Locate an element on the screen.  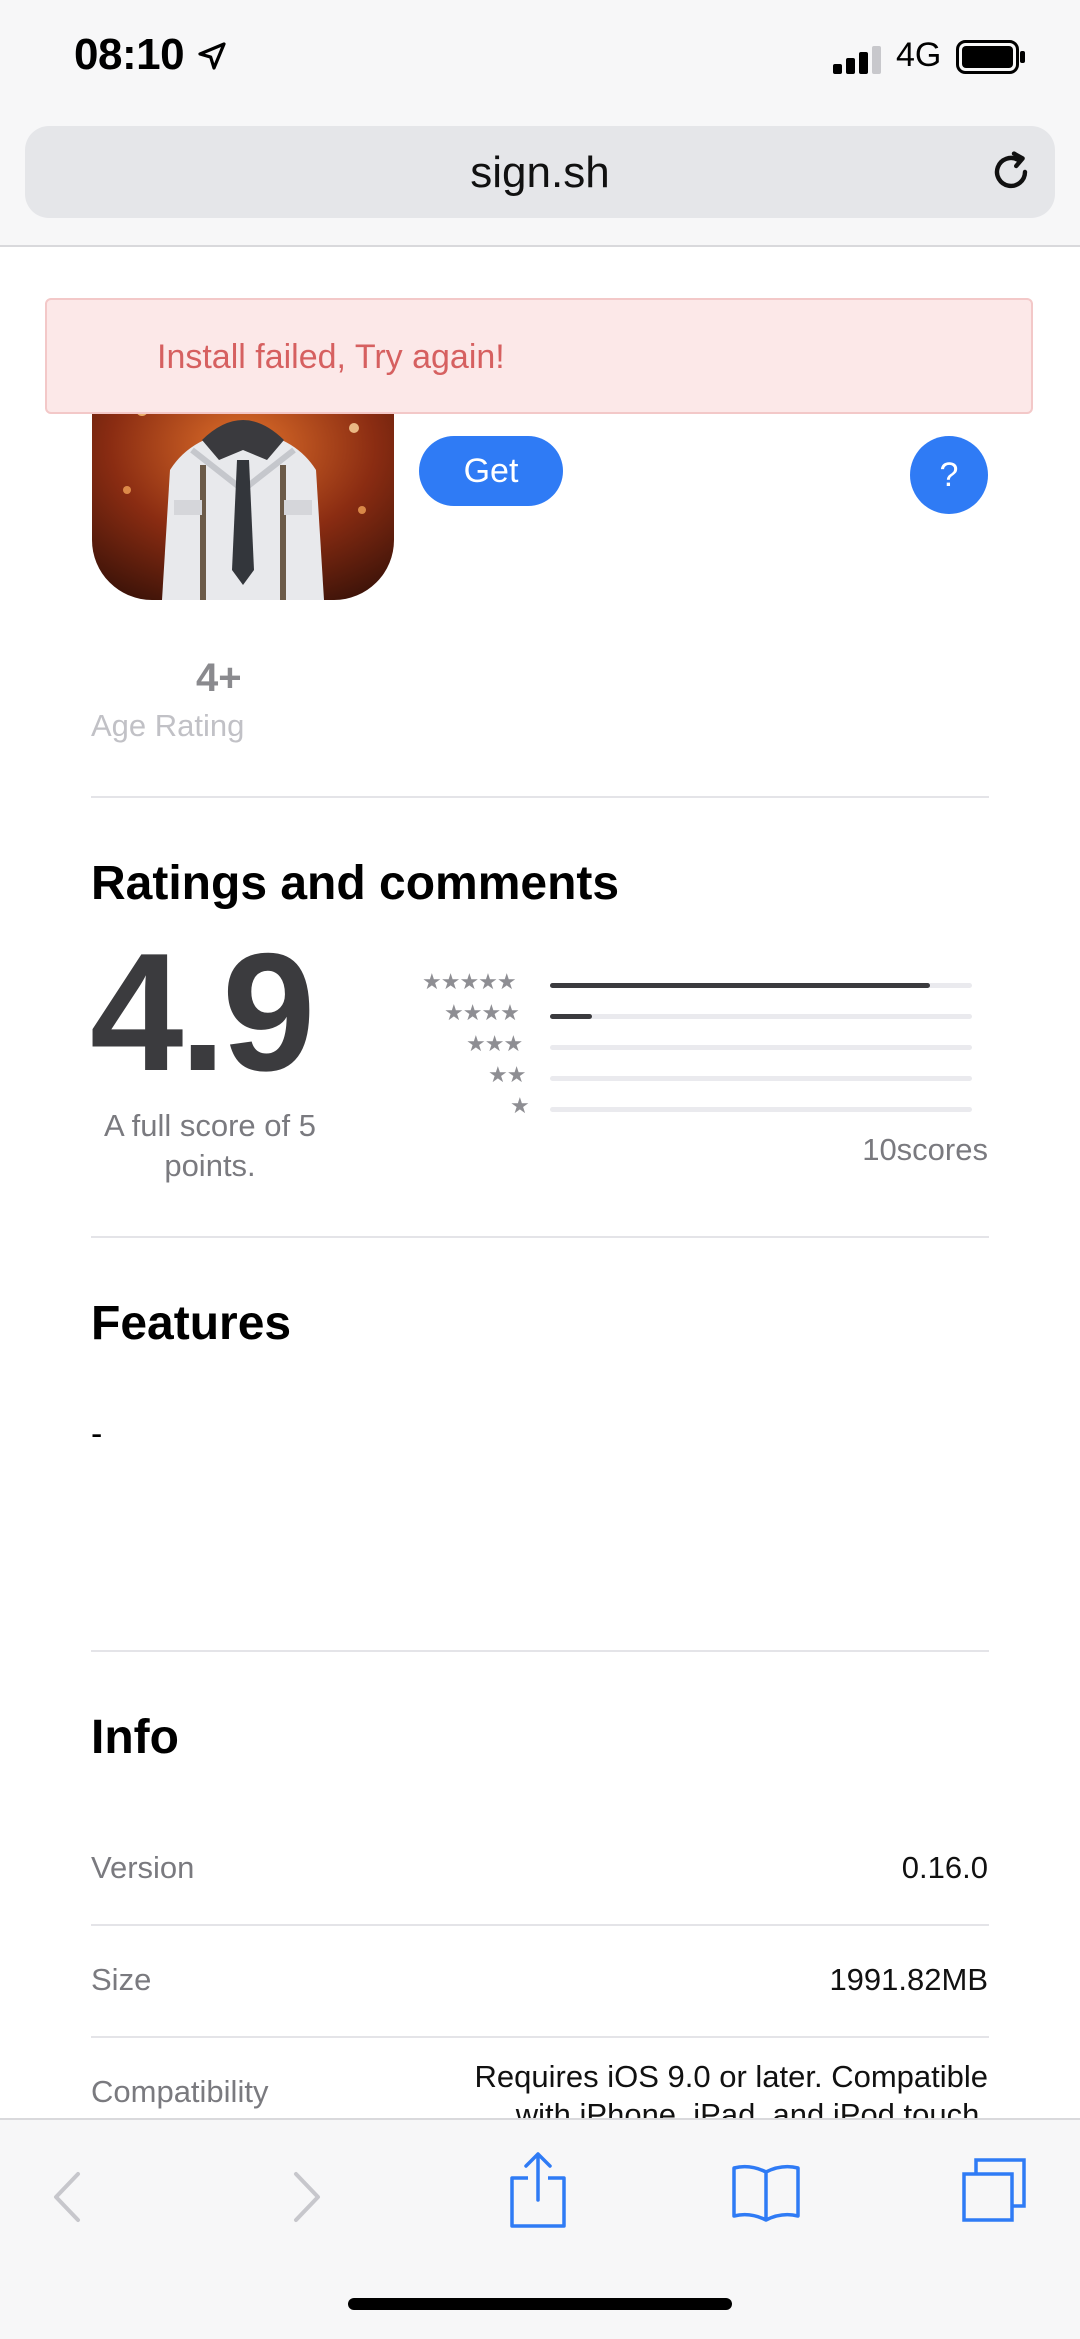
rating-stars: ★★★ is located at coordinates (494, 1043).